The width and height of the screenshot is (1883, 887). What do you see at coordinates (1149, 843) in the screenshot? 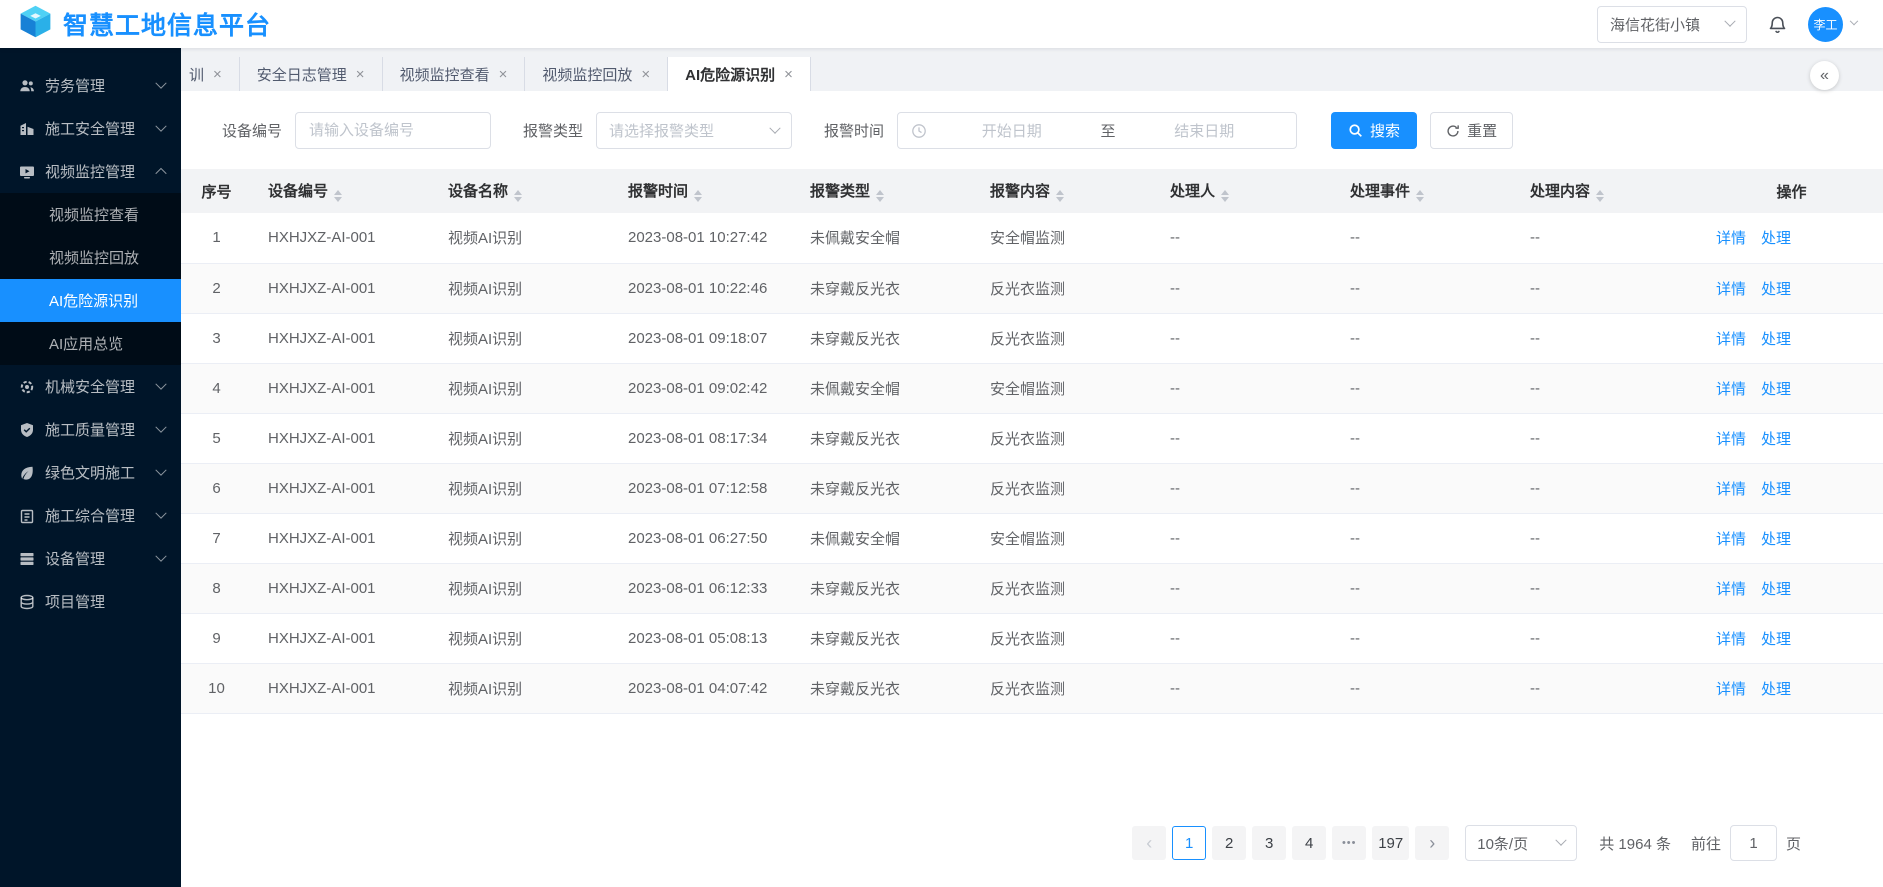
I see `prev-page-button: ‹` at bounding box center [1149, 843].